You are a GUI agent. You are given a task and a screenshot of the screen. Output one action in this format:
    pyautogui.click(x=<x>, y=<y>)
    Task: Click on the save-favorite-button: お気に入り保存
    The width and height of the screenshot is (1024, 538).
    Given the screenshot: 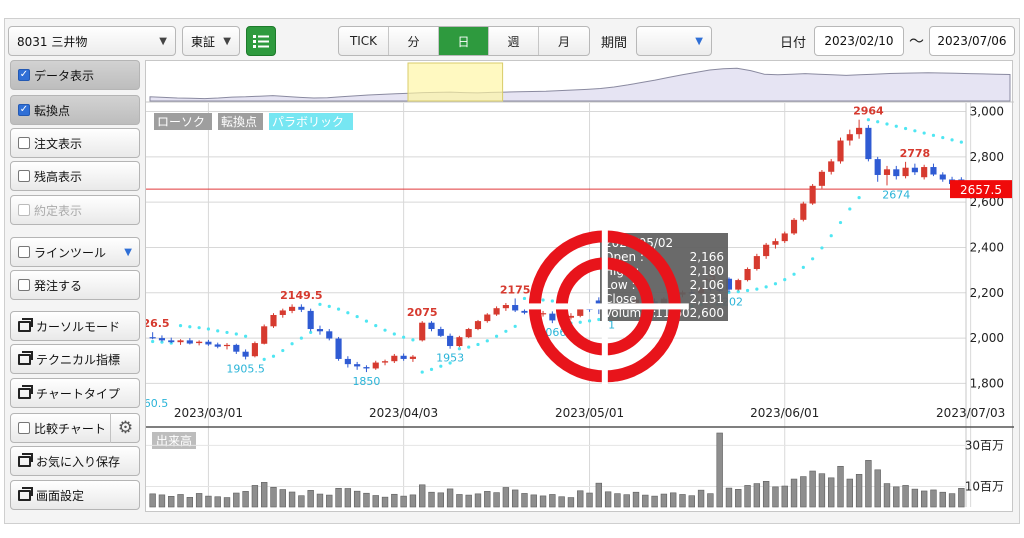 What is the action you would take?
    pyautogui.click(x=75, y=461)
    